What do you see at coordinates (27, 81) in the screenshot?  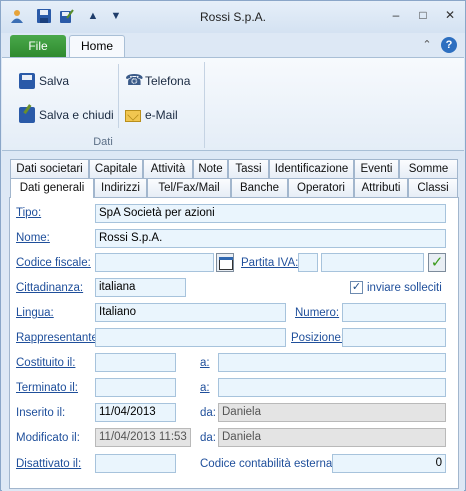 I see `save-icon` at bounding box center [27, 81].